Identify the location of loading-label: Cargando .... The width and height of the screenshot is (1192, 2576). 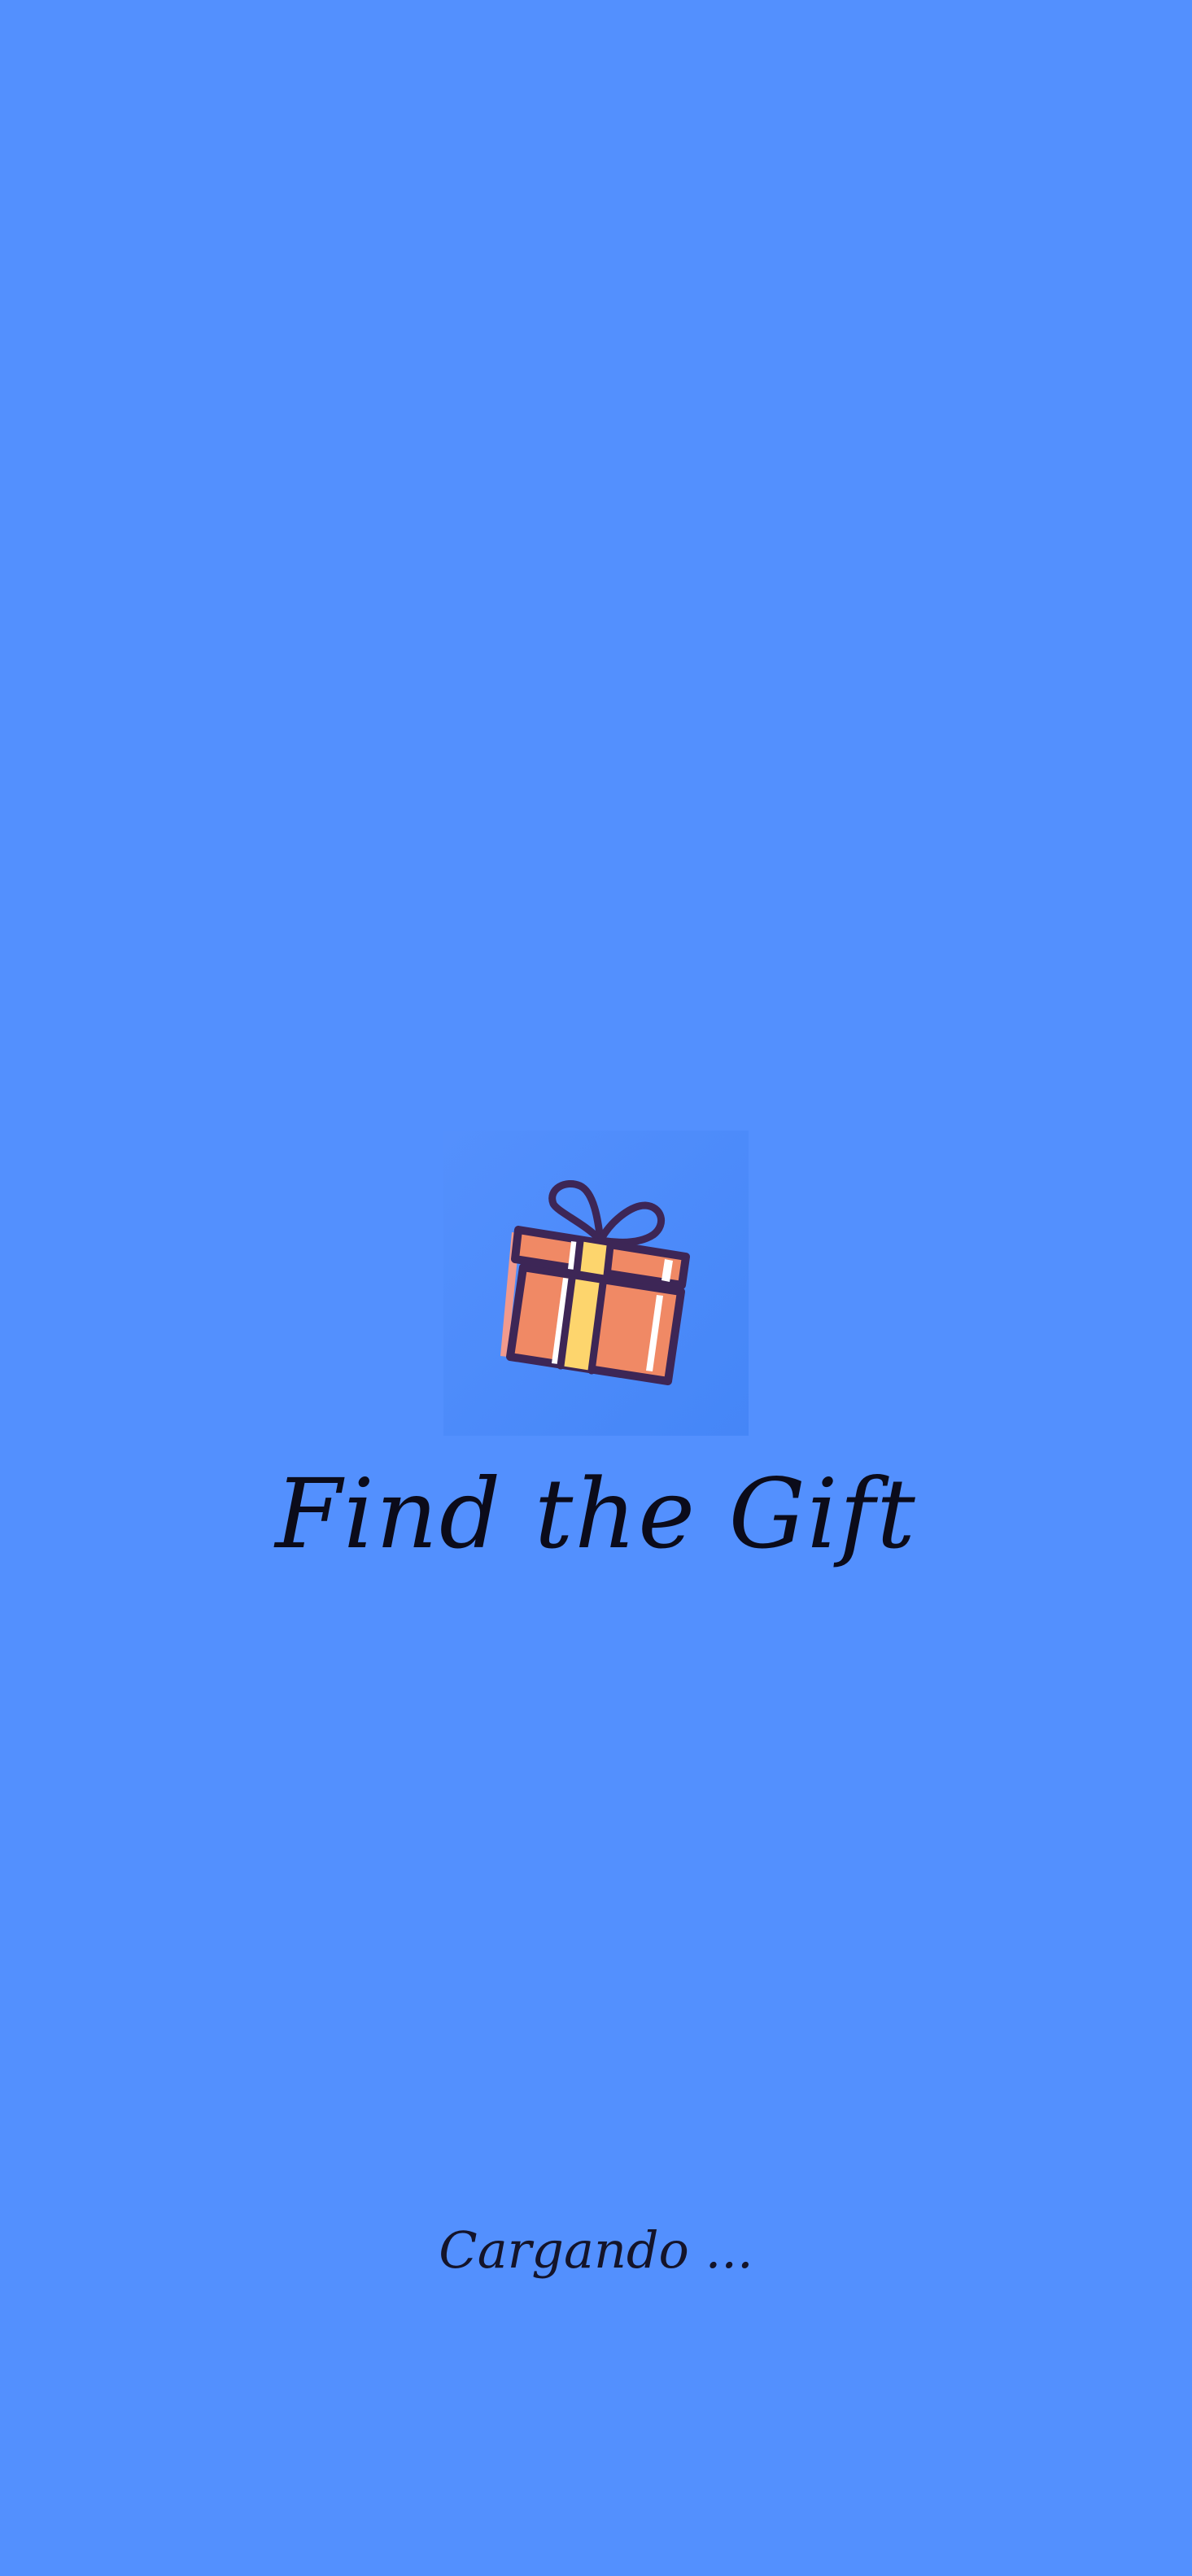
(596, 2250).